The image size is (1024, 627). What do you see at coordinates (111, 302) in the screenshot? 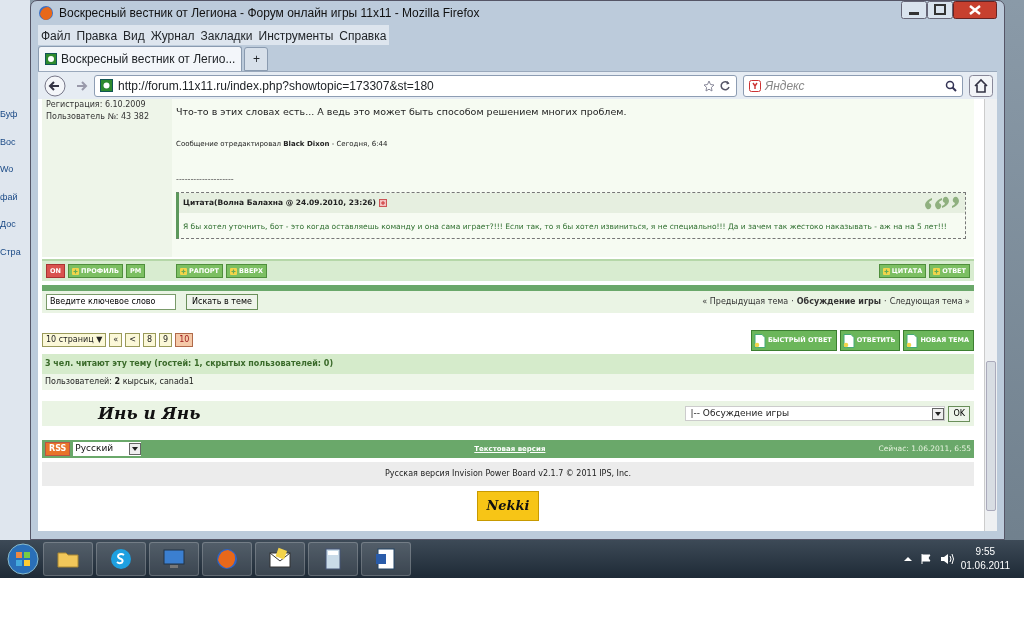
I see `keyword-field: Введите ключевое слово` at bounding box center [111, 302].